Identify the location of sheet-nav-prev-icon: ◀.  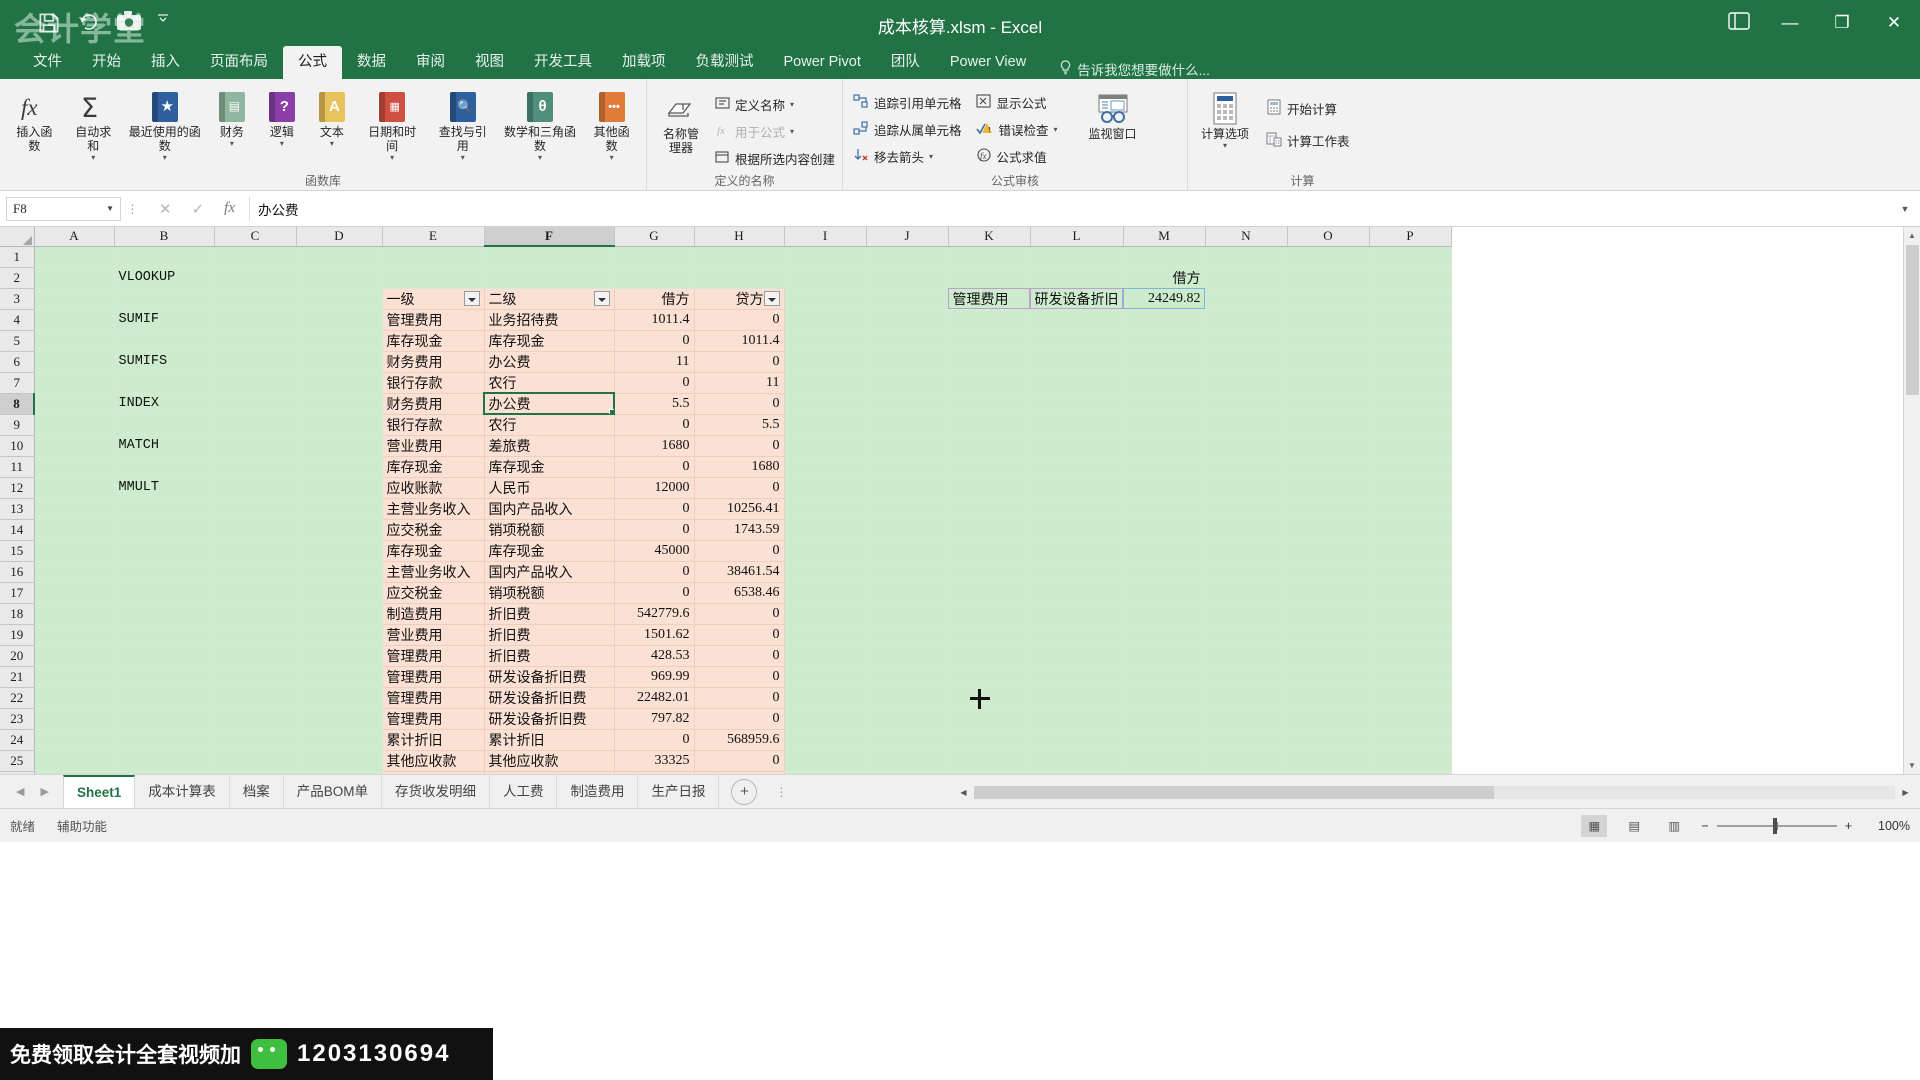
(20, 791).